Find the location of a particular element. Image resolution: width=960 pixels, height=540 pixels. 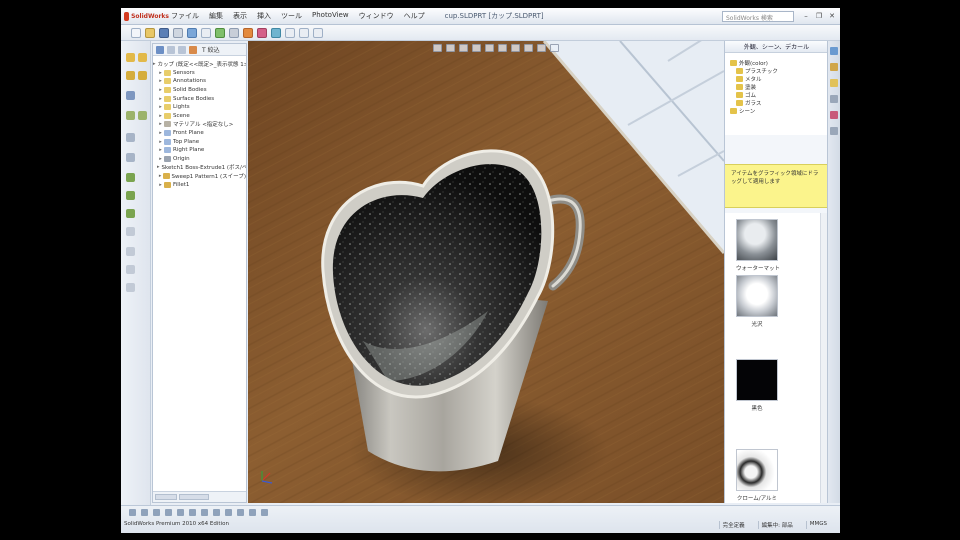

file-explorer-tab-icon is located at coordinates (834, 83).